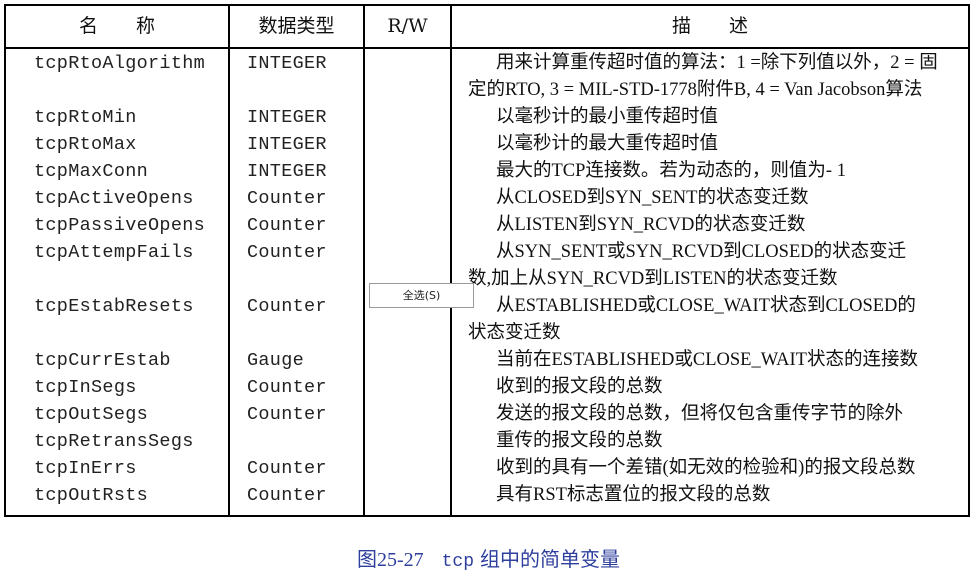 This screenshot has height=574, width=977. What do you see at coordinates (421, 295) in the screenshot?
I see `select-all-menu-item: 全选(S)` at bounding box center [421, 295].